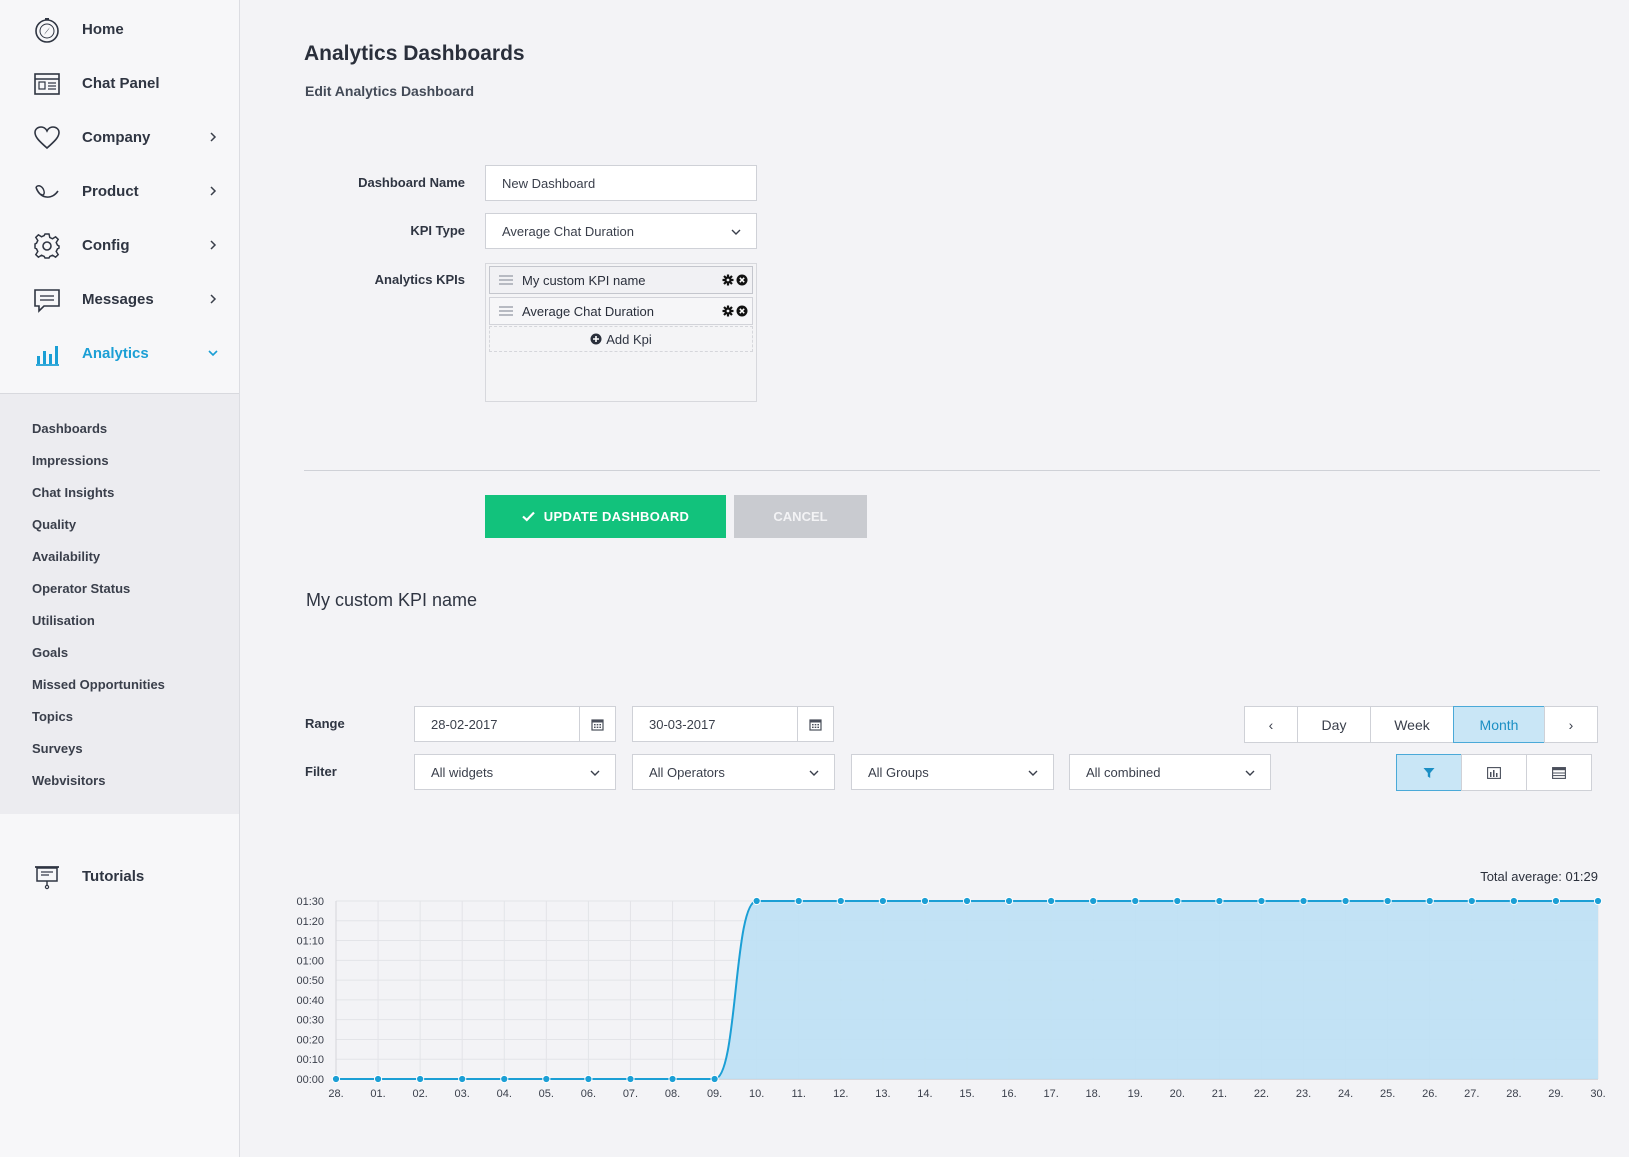  Describe the element at coordinates (47, 191) in the screenshot. I see `product-icon` at that location.